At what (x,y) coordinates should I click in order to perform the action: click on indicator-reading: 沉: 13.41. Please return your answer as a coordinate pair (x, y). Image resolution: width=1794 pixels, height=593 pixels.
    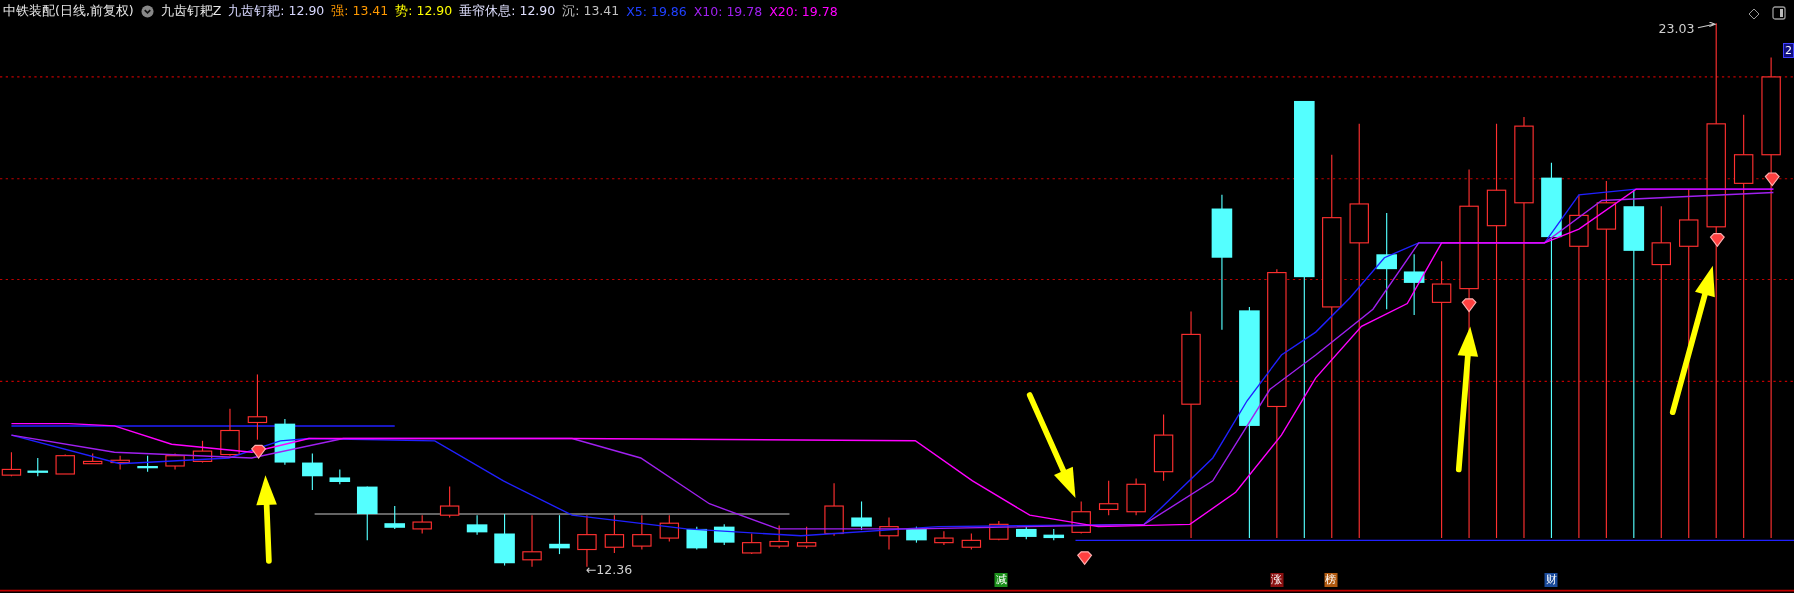
    Looking at the image, I should click on (591, 11).